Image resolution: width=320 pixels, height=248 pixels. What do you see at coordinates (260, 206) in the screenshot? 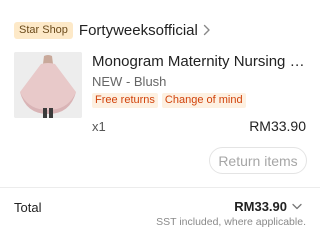
I see `total-value: RM33.90` at bounding box center [260, 206].